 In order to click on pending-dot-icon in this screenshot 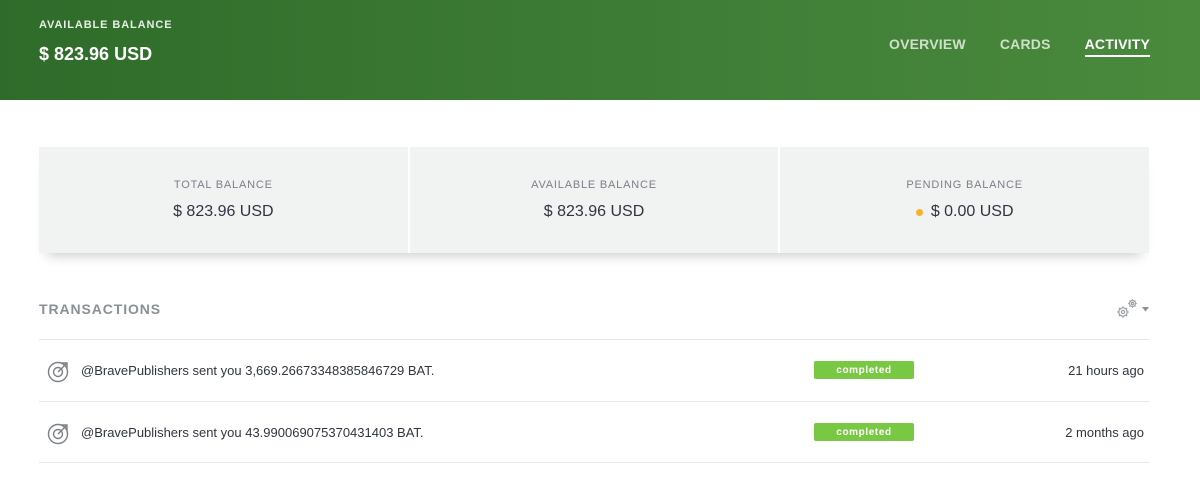, I will do `click(919, 212)`.